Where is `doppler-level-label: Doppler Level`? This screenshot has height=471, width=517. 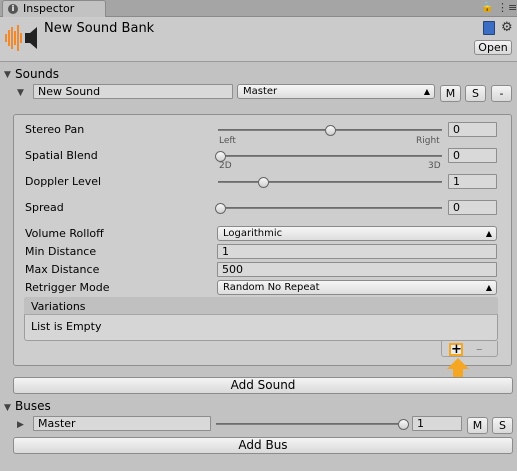
doppler-level-label: Doppler Level is located at coordinates (63, 181).